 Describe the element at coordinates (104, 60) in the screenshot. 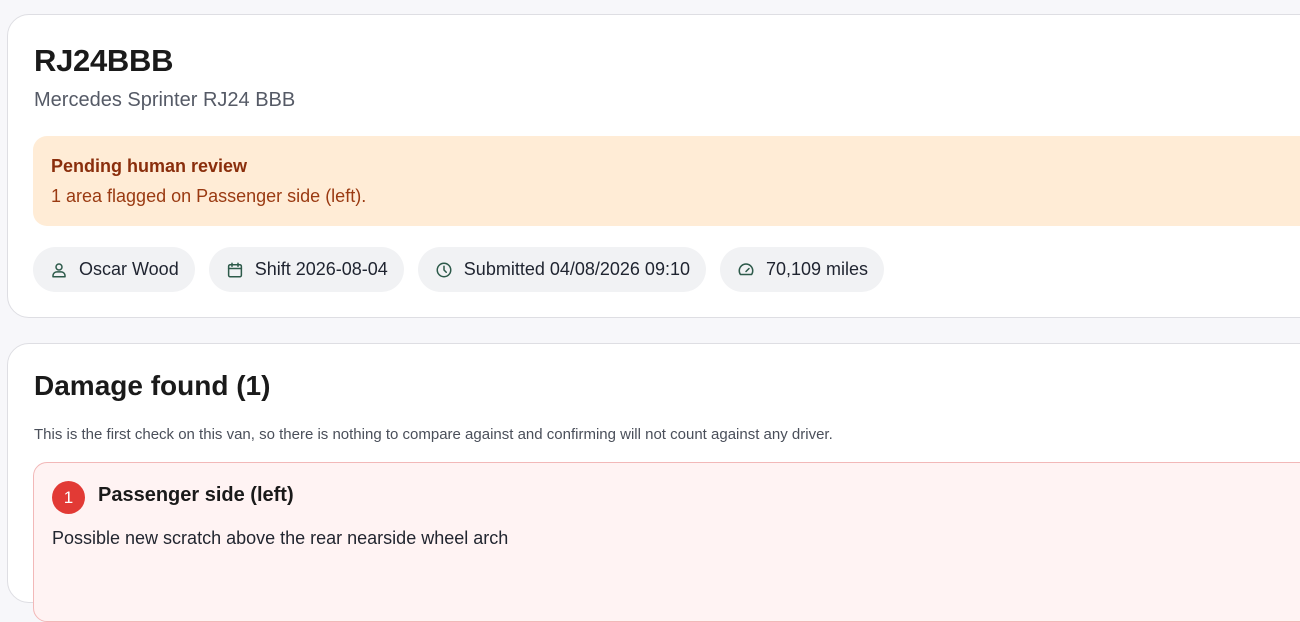

I see `vehicle-plate: RJ24BBB` at that location.